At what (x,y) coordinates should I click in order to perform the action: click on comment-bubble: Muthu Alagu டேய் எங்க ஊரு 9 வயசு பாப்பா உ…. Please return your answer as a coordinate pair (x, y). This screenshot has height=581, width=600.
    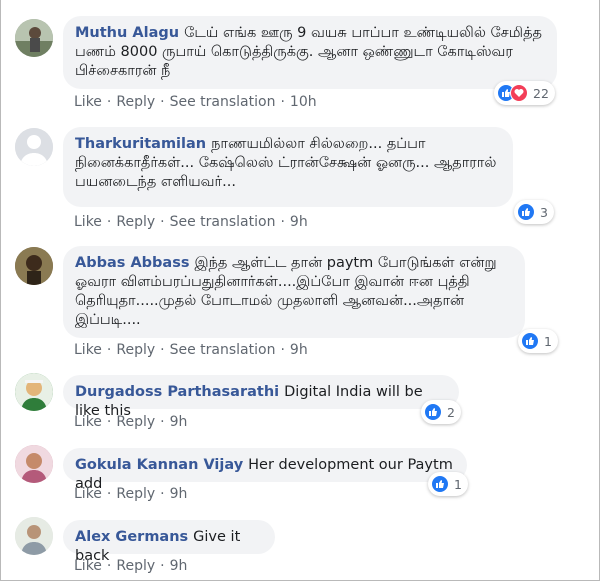
    Looking at the image, I should click on (310, 52).